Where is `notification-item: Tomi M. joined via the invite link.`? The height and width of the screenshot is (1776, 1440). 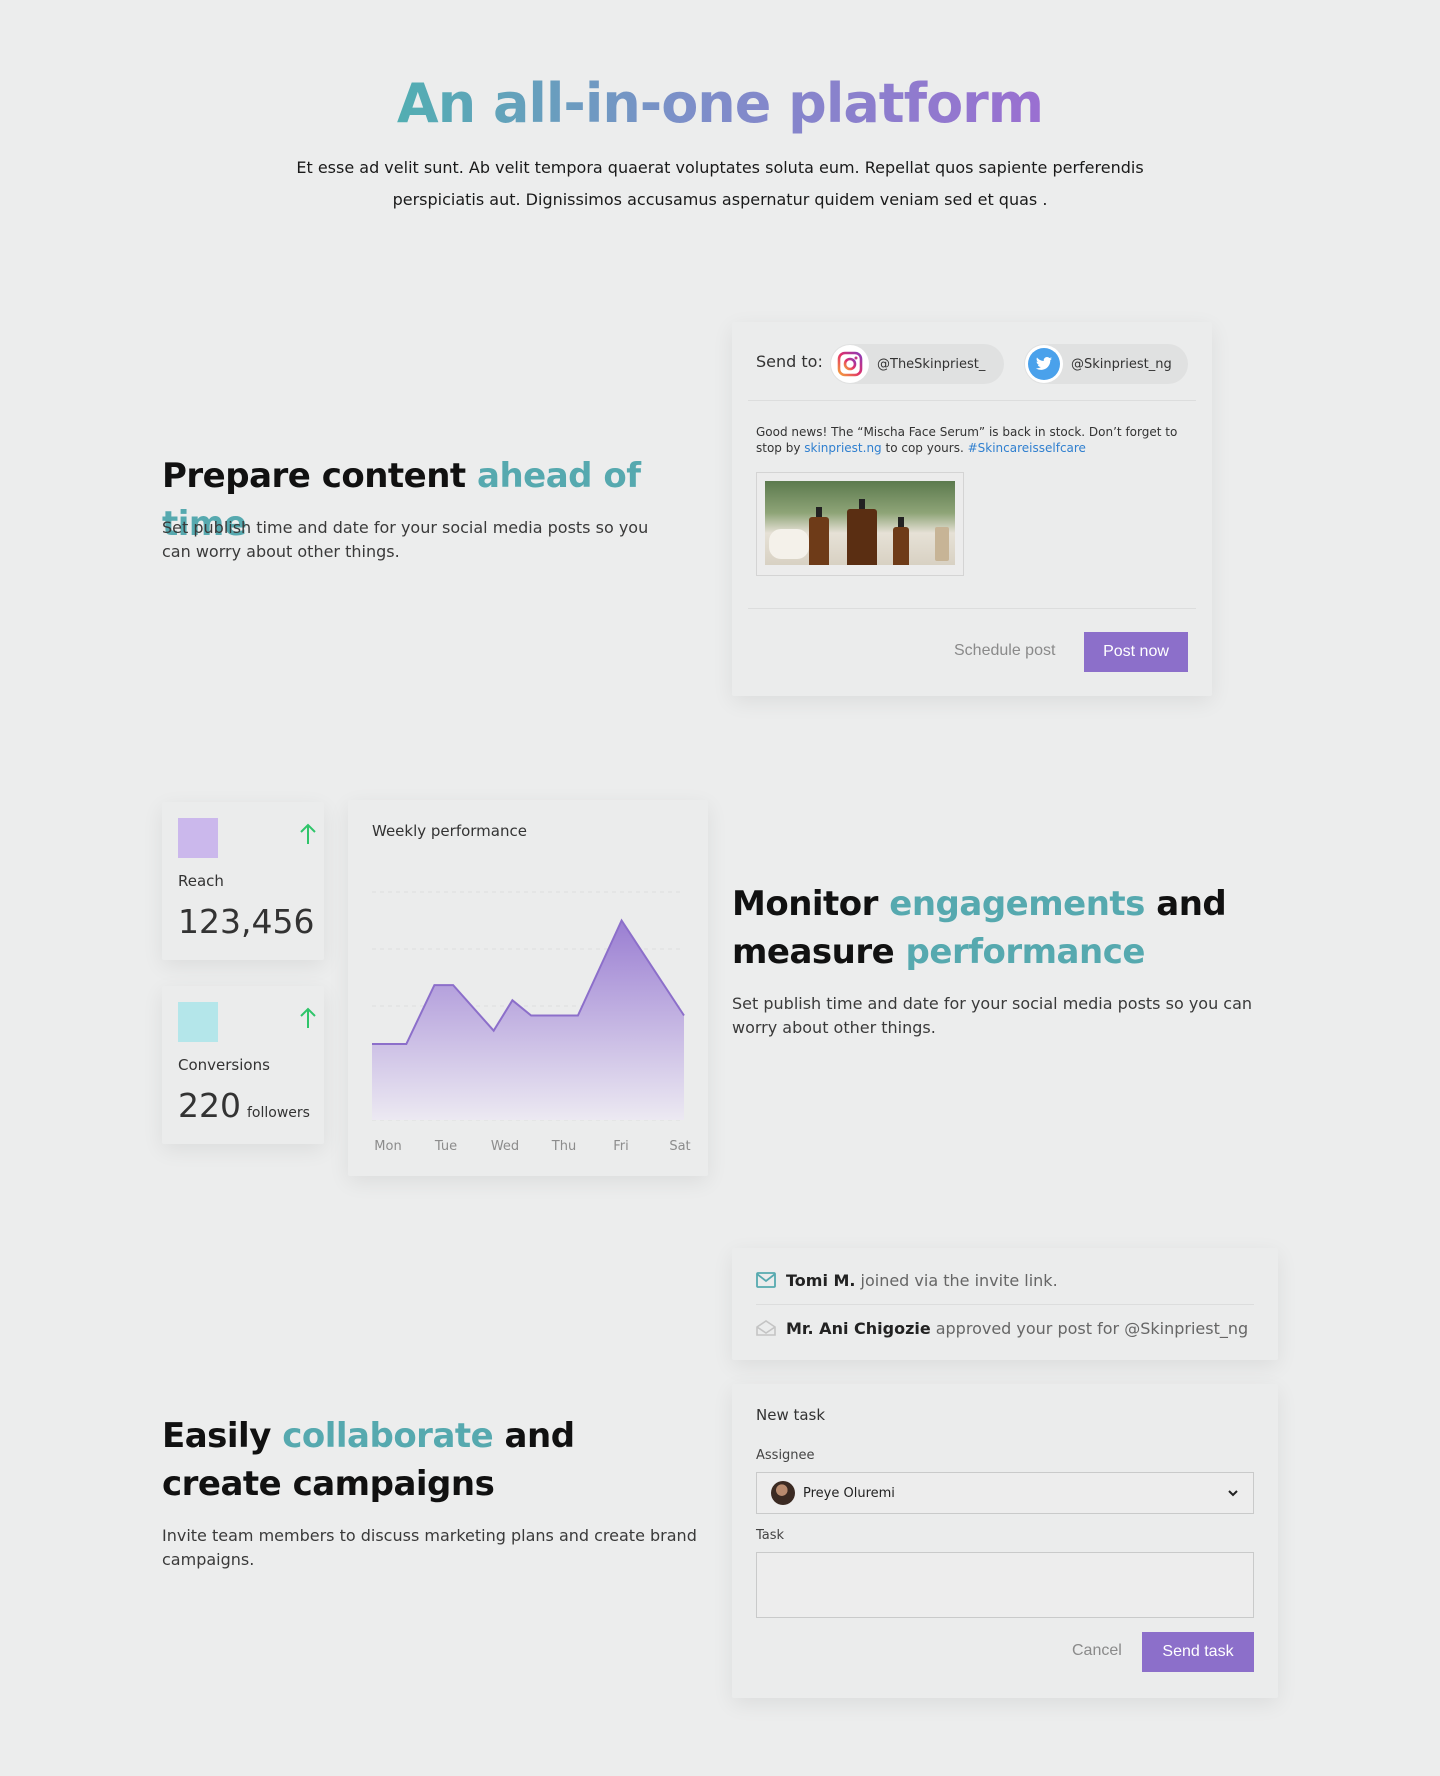
notification-item: Tomi M. joined via the invite link. is located at coordinates (907, 1280).